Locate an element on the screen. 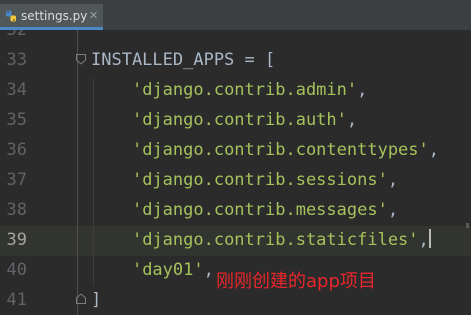  code-text: 'django.contrib.contenttypes', is located at coordinates (265, 150).